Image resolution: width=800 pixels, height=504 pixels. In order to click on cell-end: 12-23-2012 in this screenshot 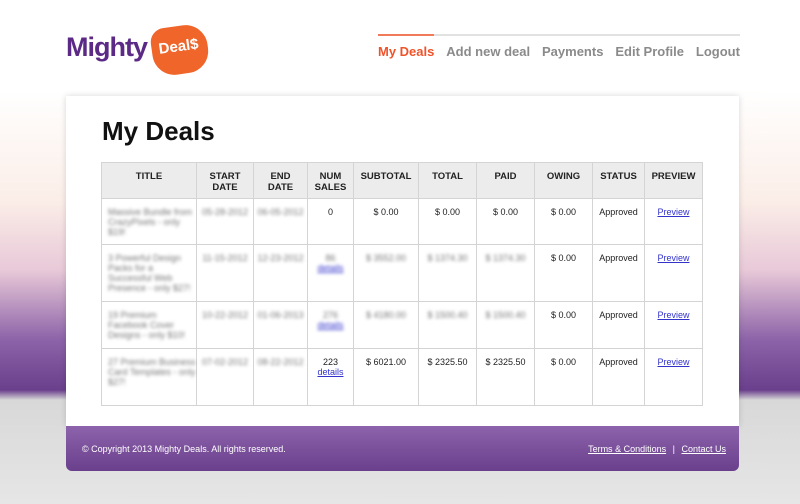, I will do `click(280, 273)`.